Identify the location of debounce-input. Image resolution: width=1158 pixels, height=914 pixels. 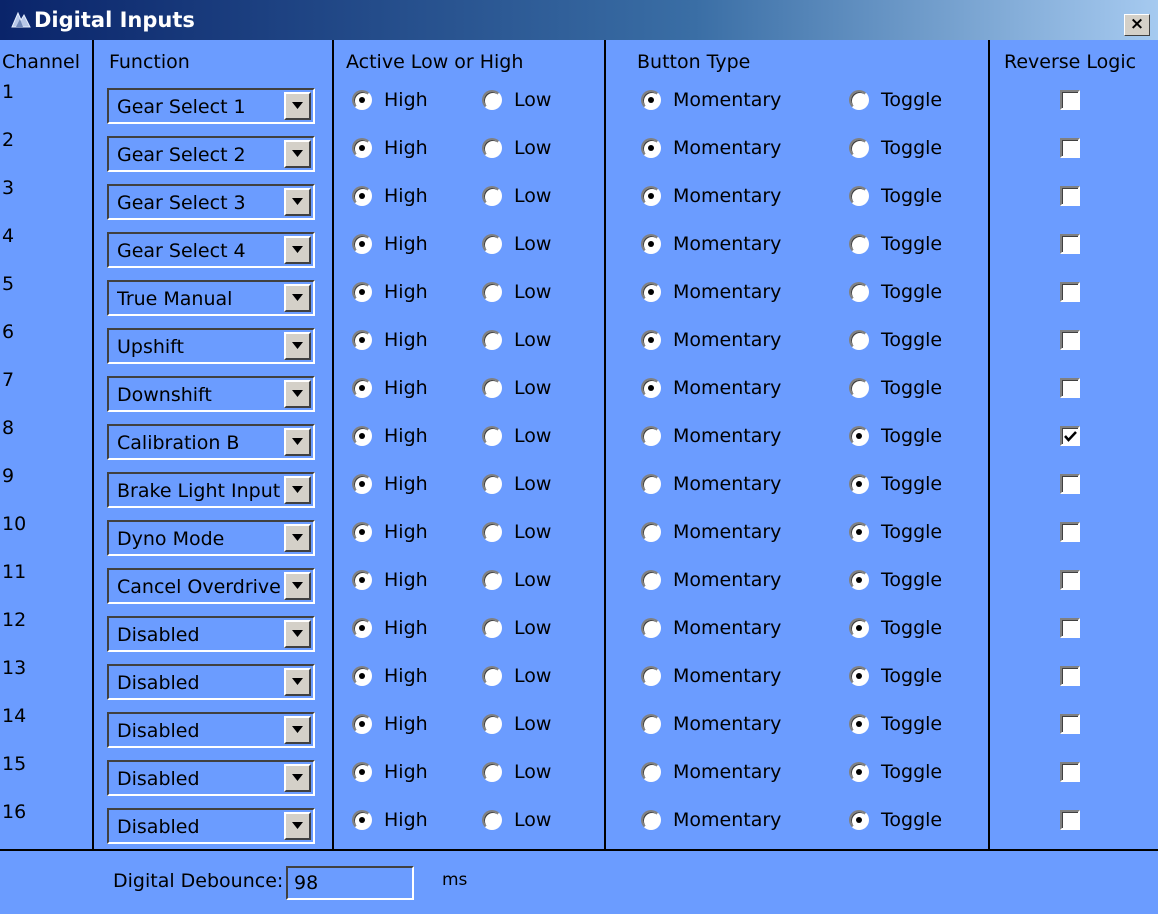
(350, 883).